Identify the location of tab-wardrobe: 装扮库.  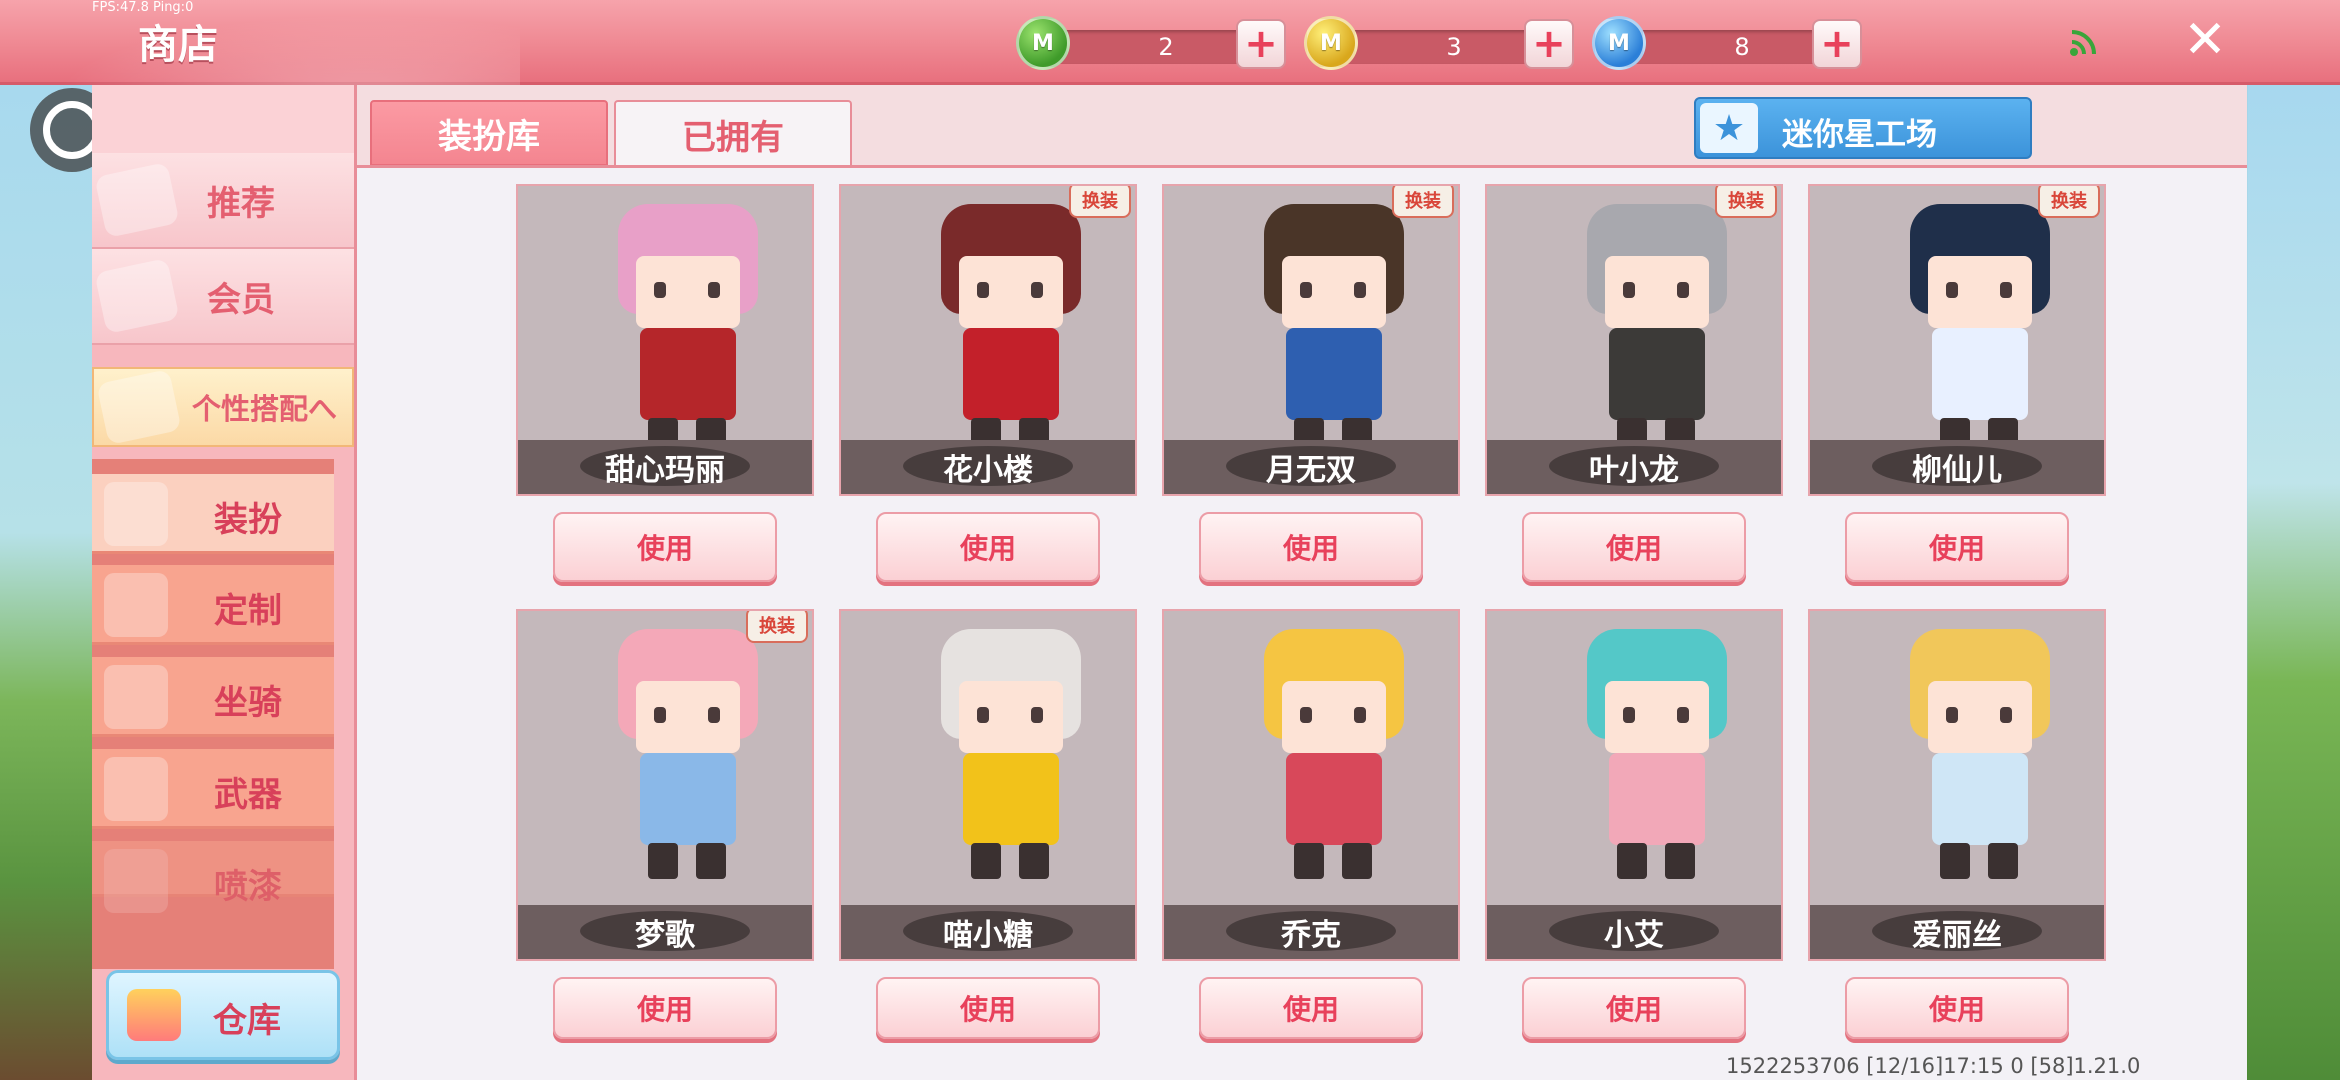
(489, 133).